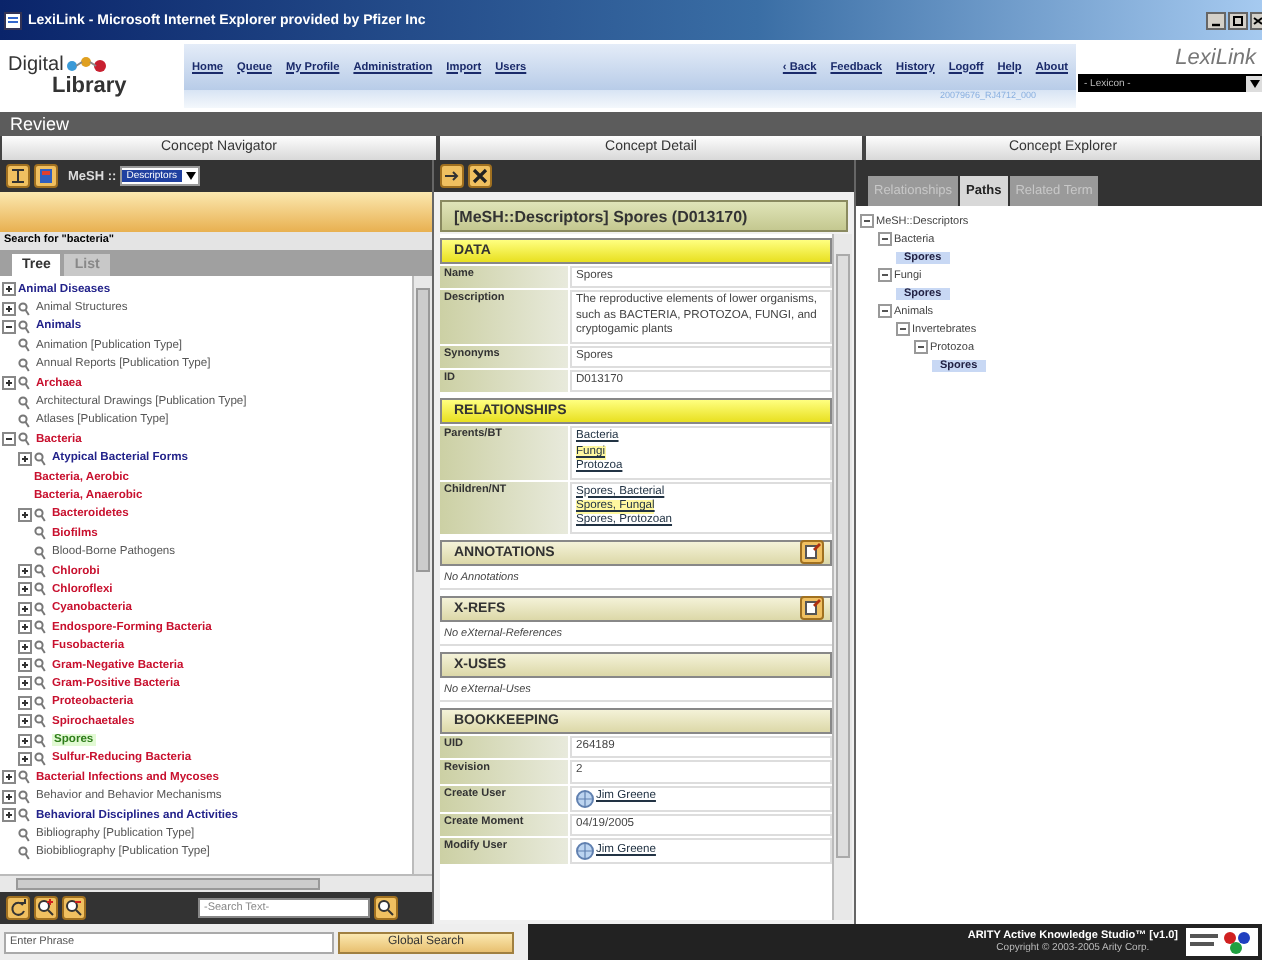 The image size is (1262, 960). What do you see at coordinates (1238, 20) in the screenshot?
I see `maximize-icon` at bounding box center [1238, 20].